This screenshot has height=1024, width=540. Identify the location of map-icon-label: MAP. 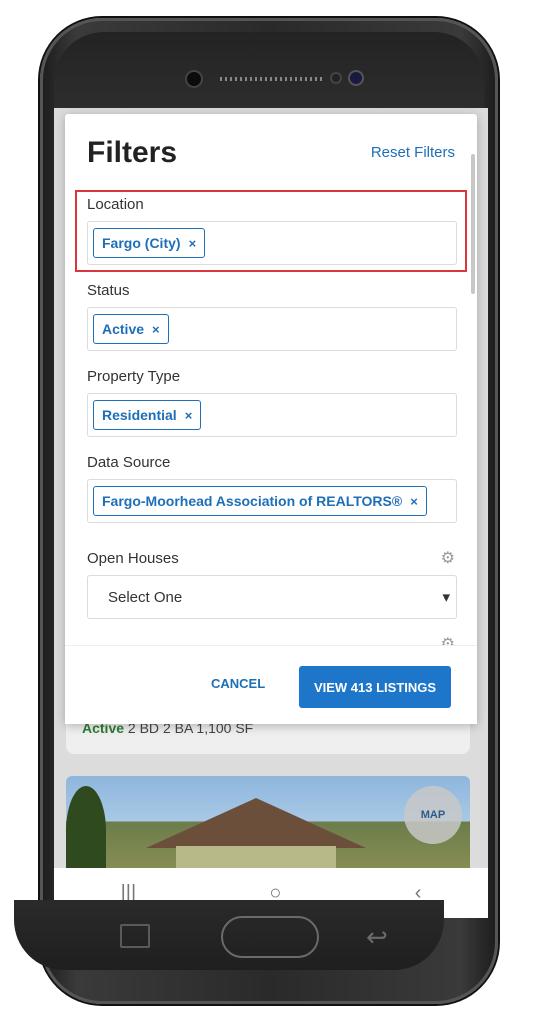
(433, 815).